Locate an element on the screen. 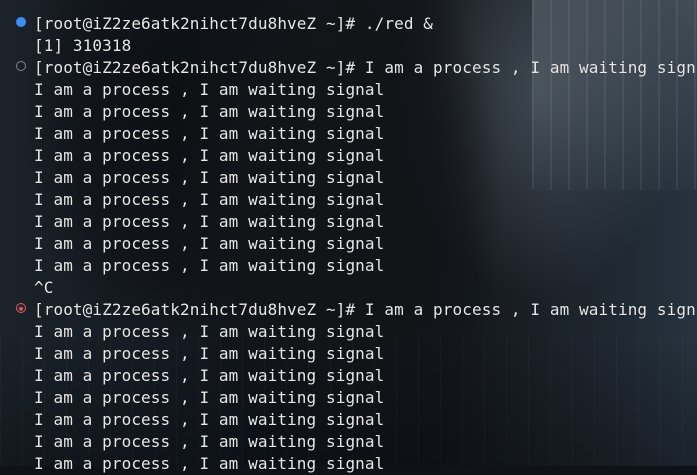  hollow-circle-icon is located at coordinates (21, 66).